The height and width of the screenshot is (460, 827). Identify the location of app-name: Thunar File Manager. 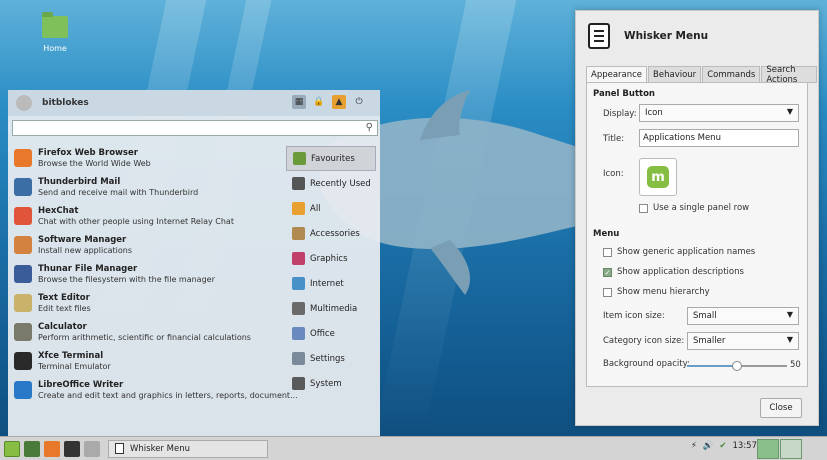
(88, 269).